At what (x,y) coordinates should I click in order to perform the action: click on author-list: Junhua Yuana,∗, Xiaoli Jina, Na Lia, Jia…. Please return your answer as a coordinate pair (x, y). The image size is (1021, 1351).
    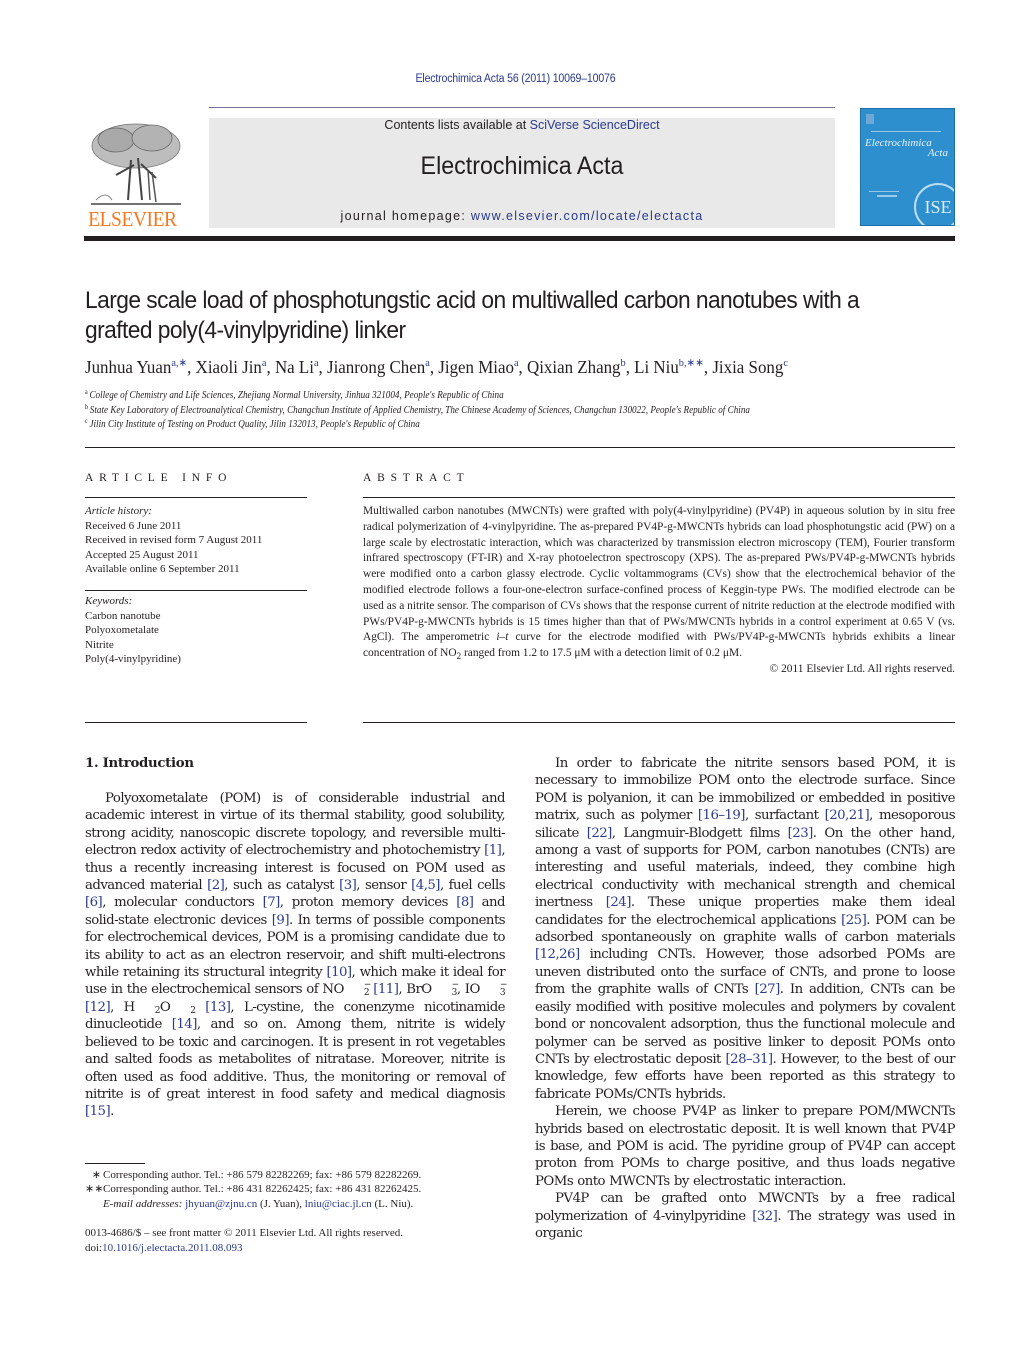
    Looking at the image, I should click on (436, 367).